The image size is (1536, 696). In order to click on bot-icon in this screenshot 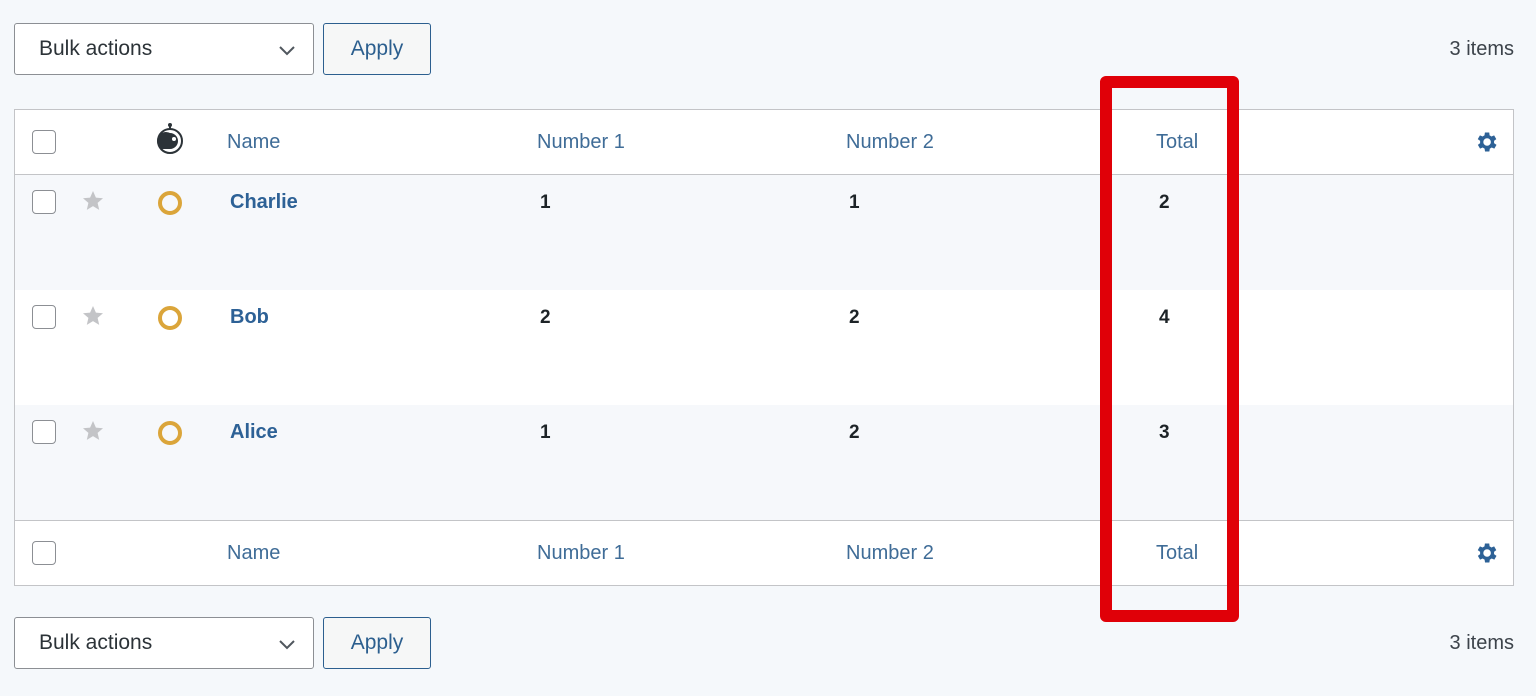, I will do `click(170, 138)`.